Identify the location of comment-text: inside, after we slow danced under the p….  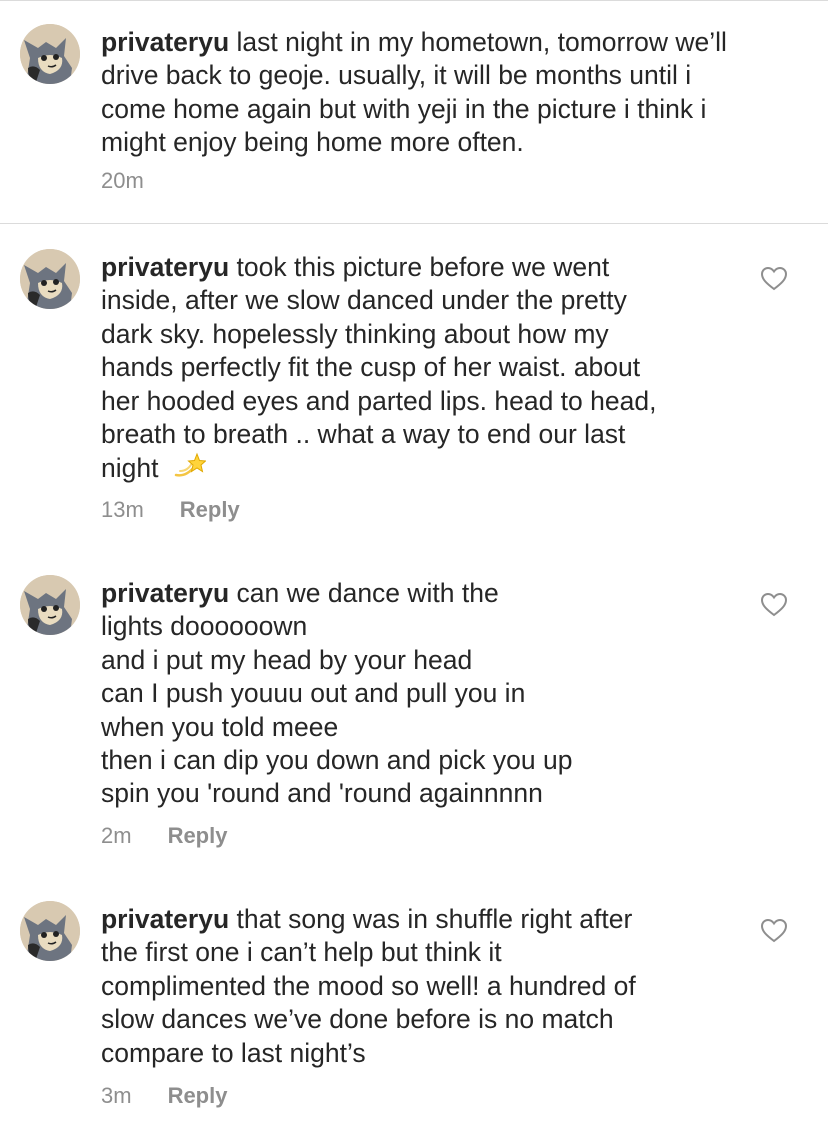
(364, 300).